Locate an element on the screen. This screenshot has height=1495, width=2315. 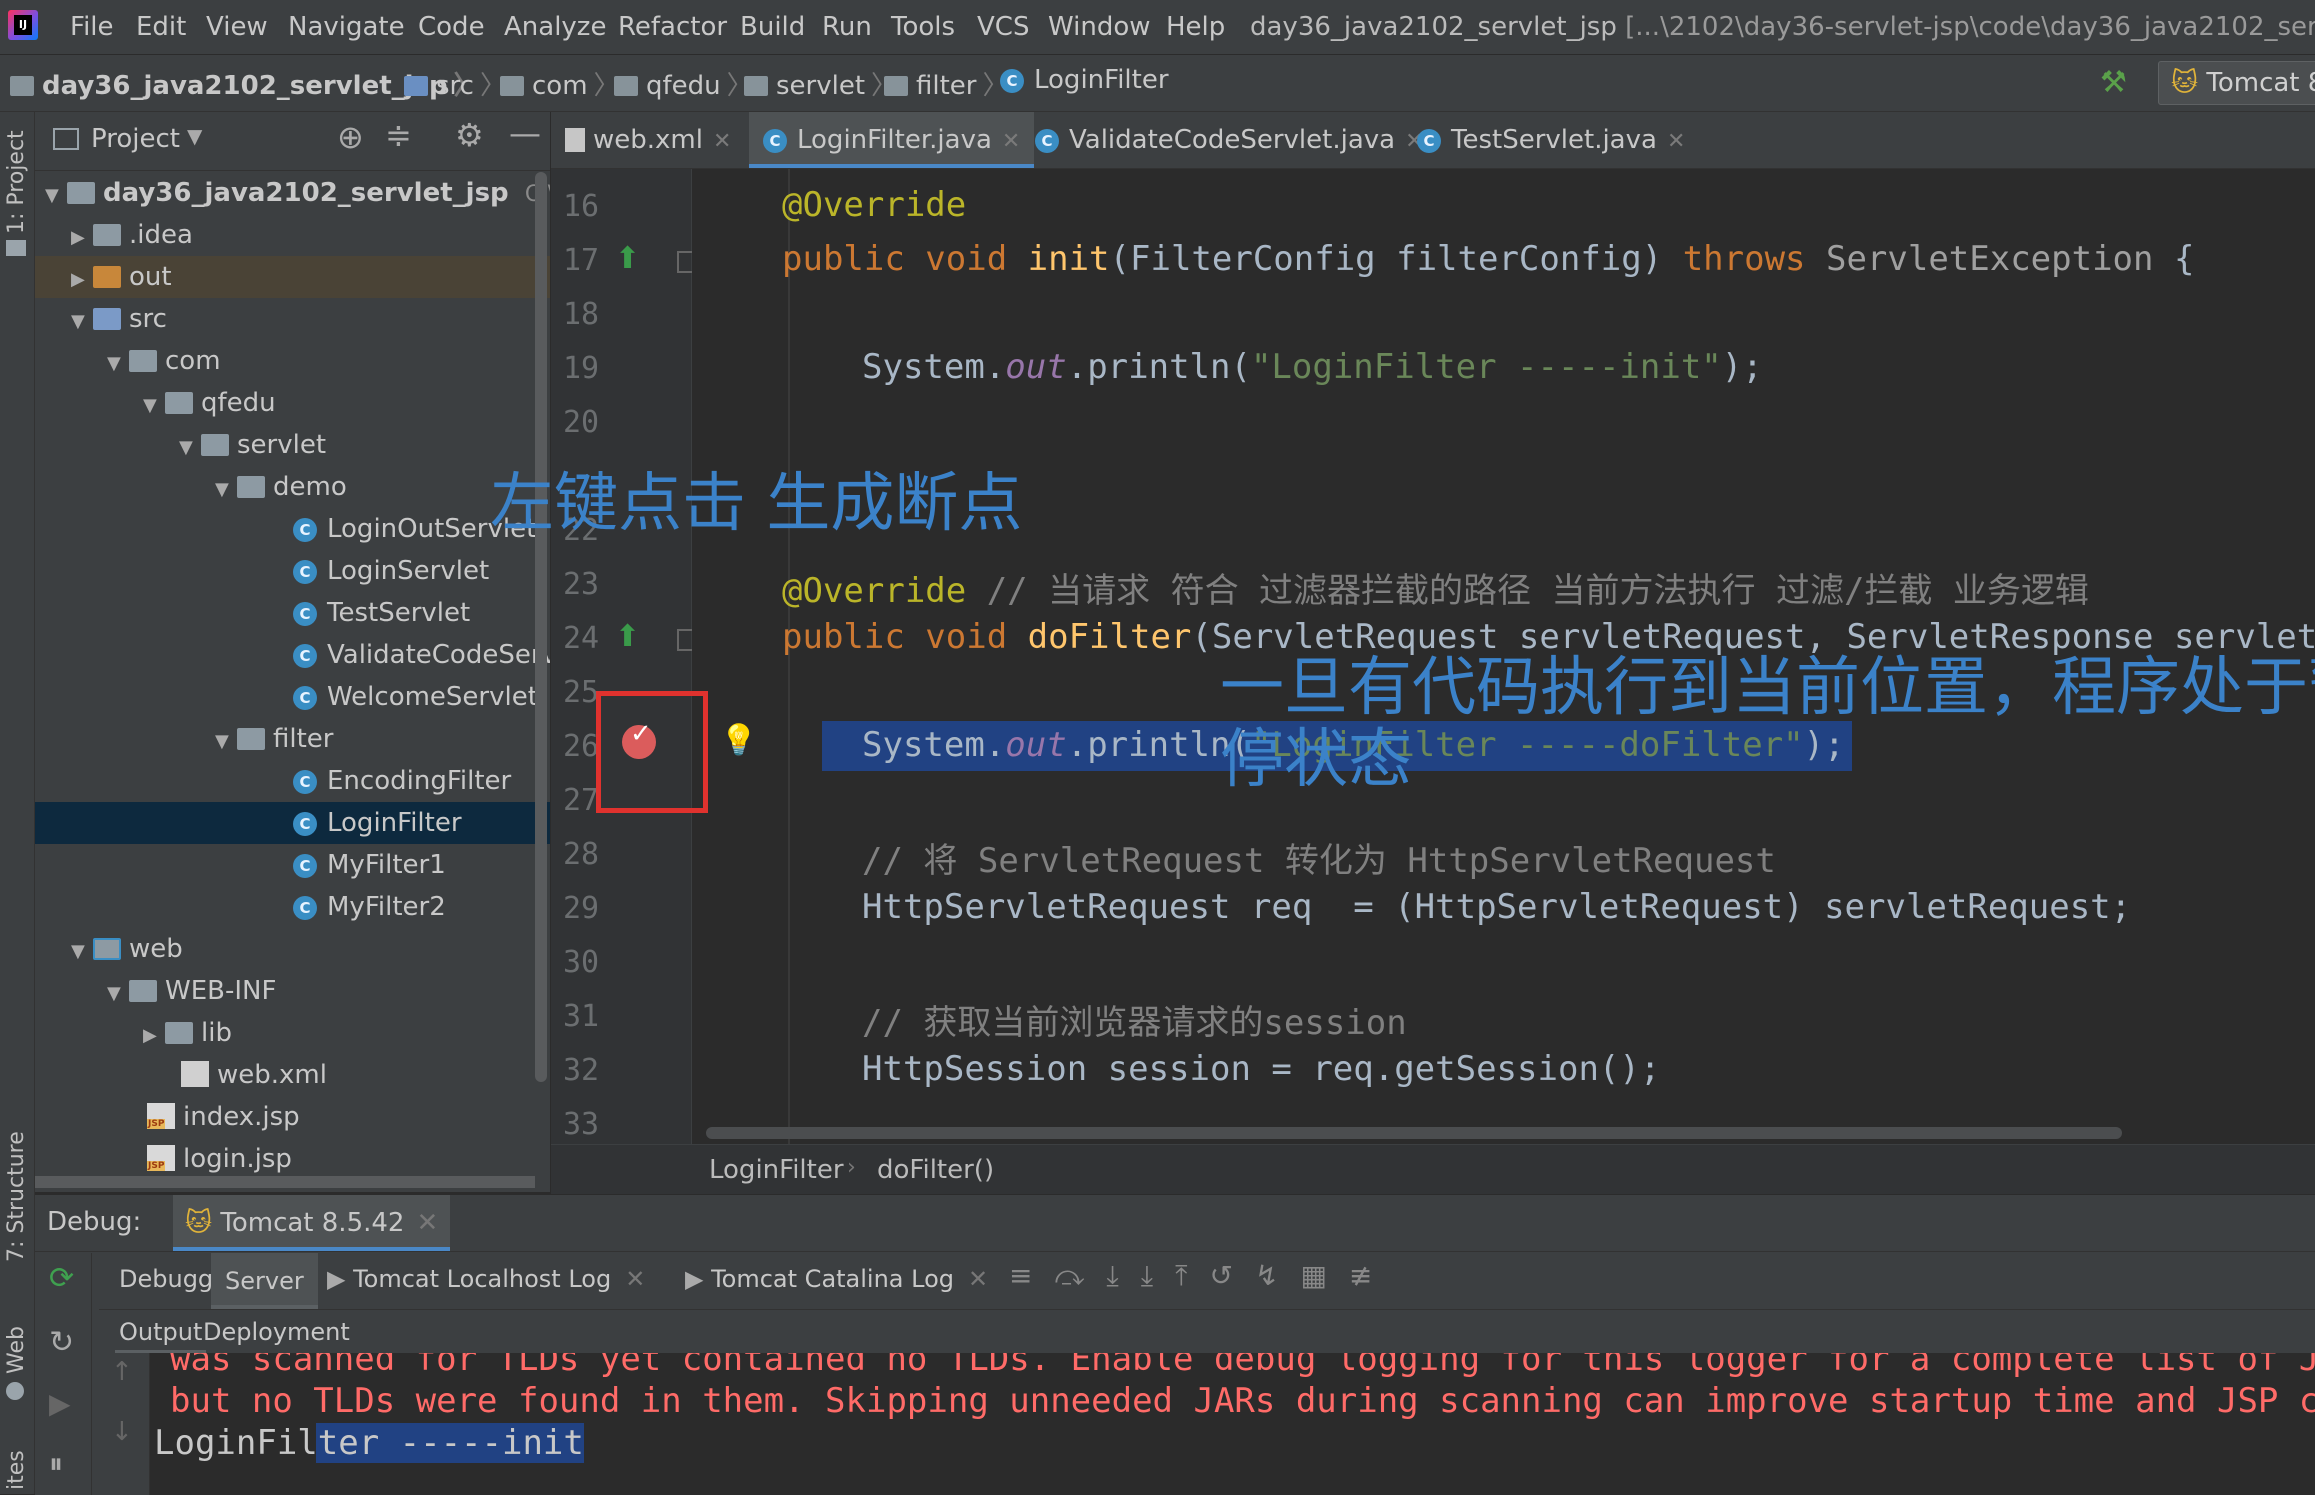
menu-code: Code is located at coordinates (451, 27).